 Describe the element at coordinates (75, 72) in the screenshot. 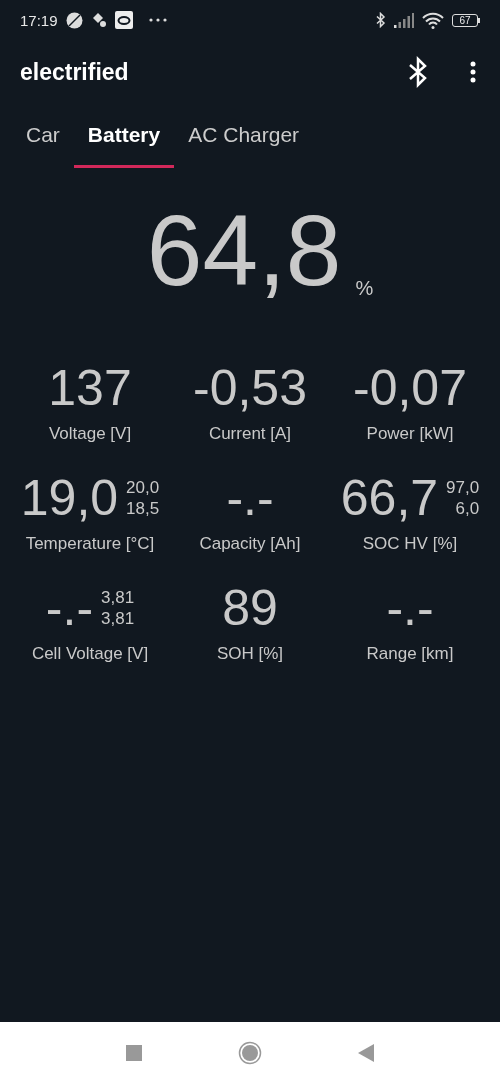

I see `app-title: electrified` at that location.